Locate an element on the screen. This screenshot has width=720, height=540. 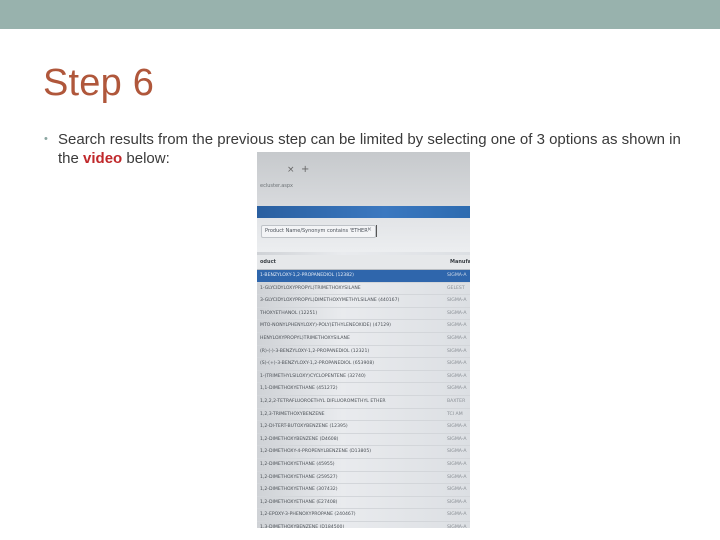
photo-row-product: 1,2-EPOXY-3-PHENOXYPROPANE (240467) is located at coordinates (308, 515).